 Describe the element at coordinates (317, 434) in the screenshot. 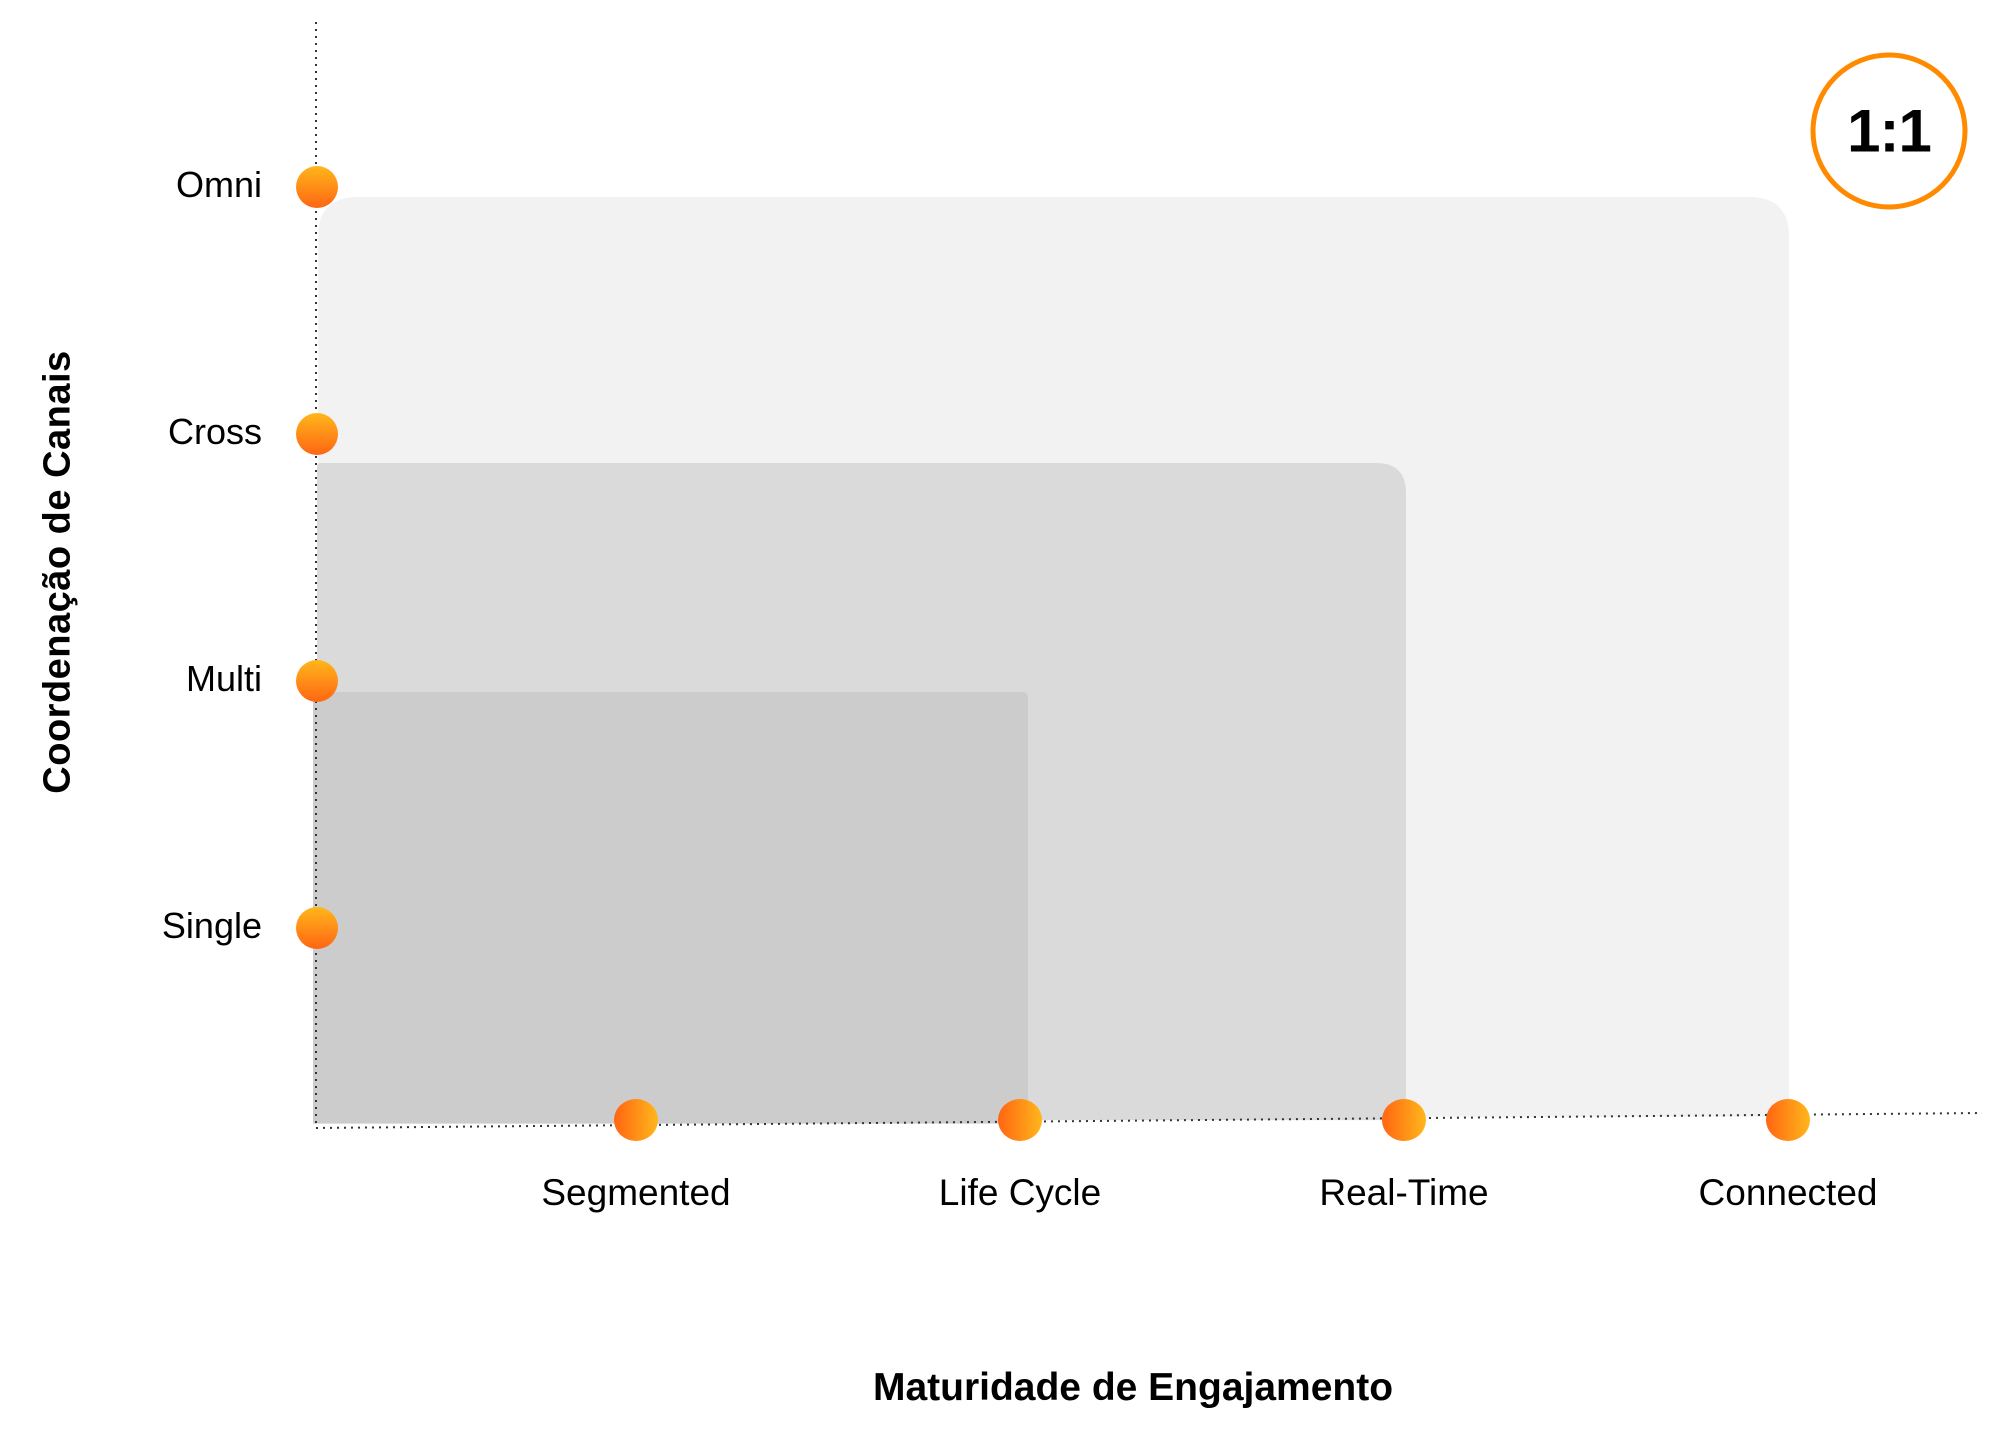

I see `y-marker-cross` at that location.